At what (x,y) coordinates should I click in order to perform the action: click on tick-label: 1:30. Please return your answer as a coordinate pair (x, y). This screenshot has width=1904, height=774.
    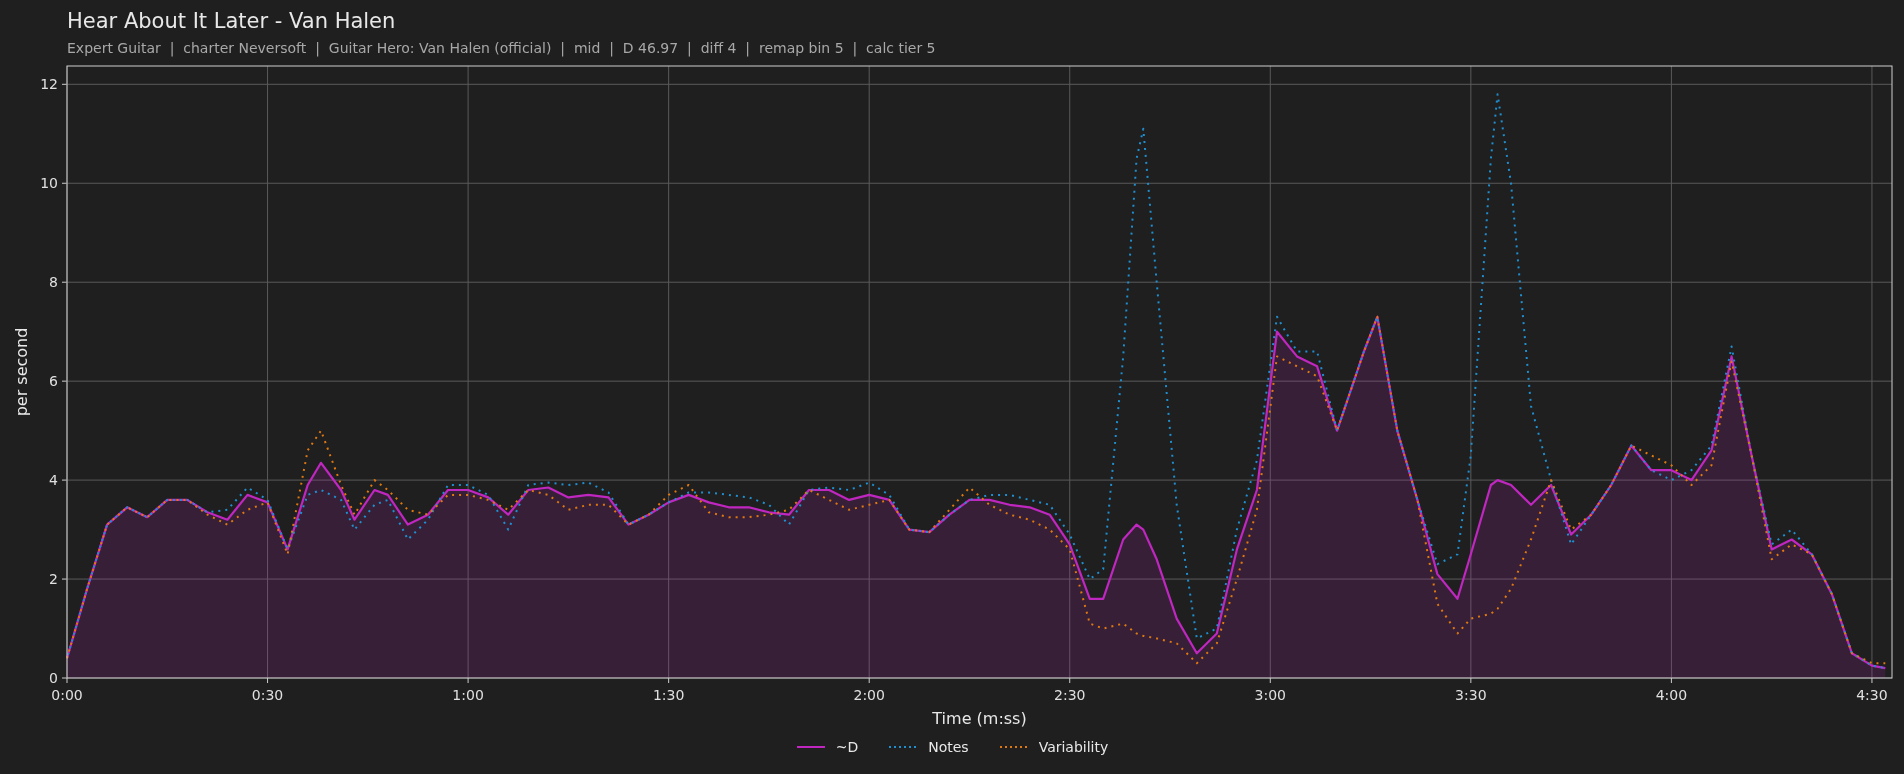
    Looking at the image, I should click on (668, 695).